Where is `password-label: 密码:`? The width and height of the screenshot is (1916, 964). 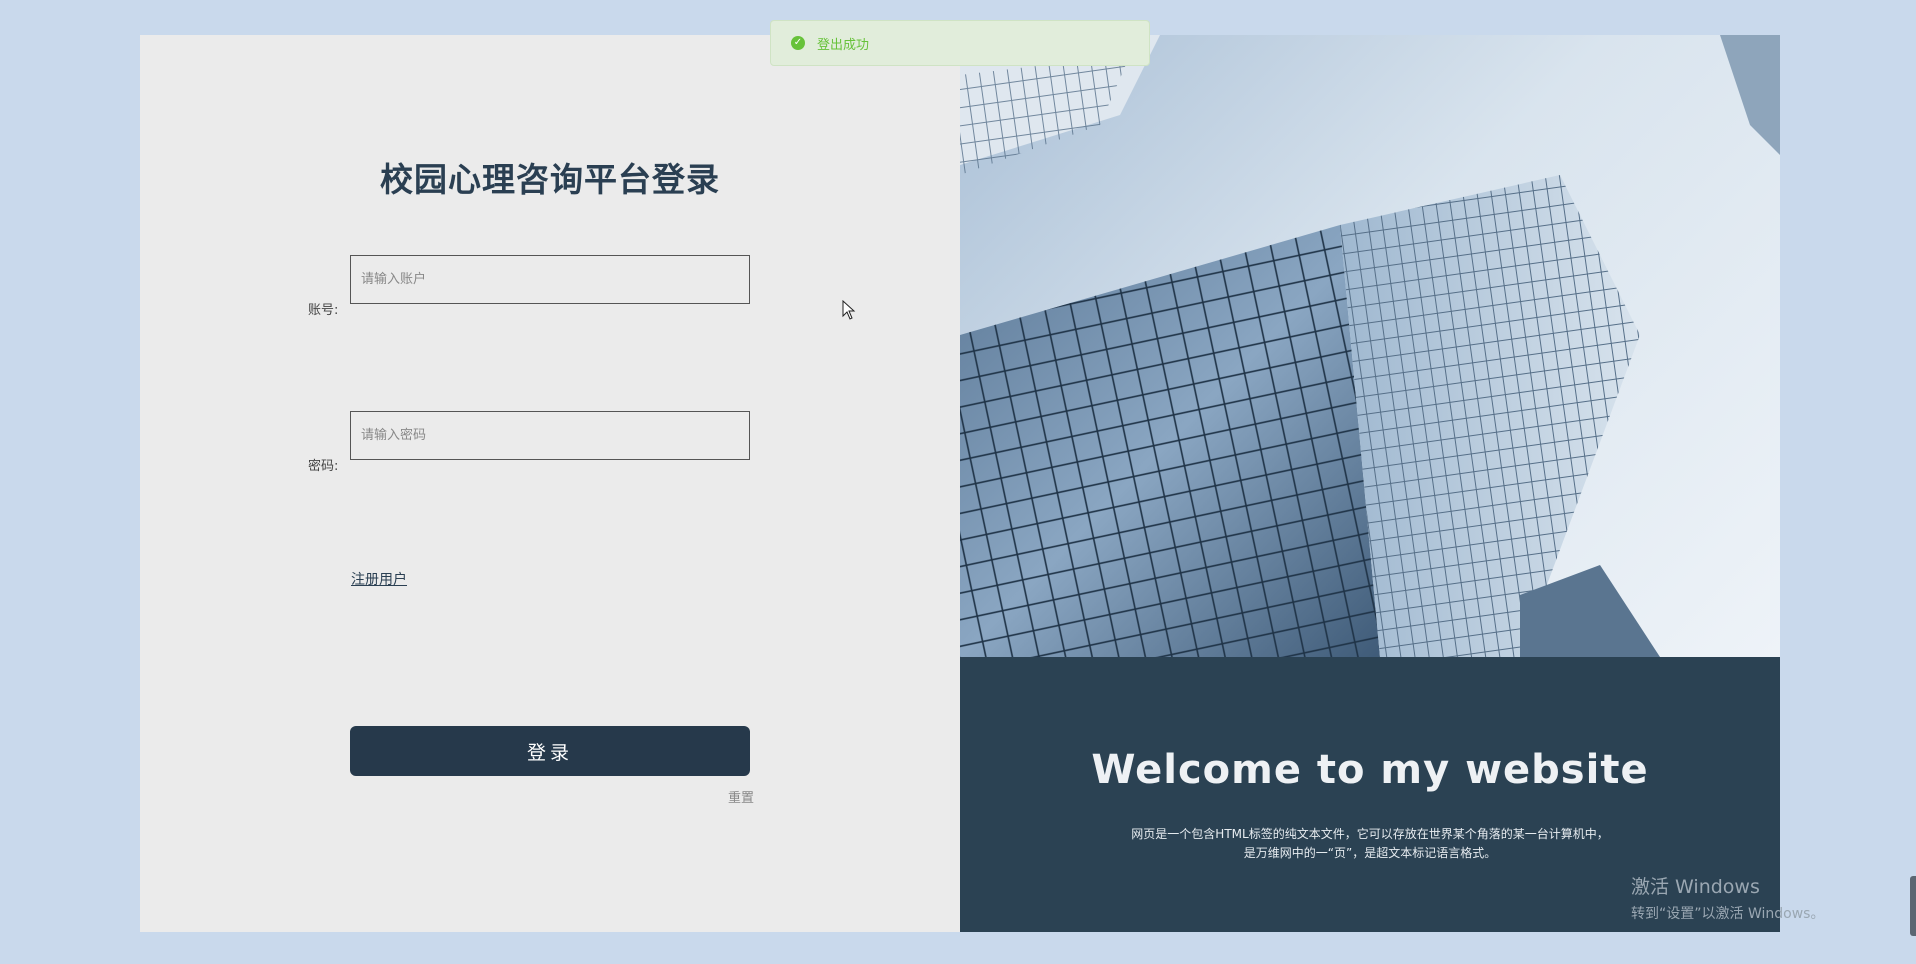
password-label: 密码: is located at coordinates (323, 466).